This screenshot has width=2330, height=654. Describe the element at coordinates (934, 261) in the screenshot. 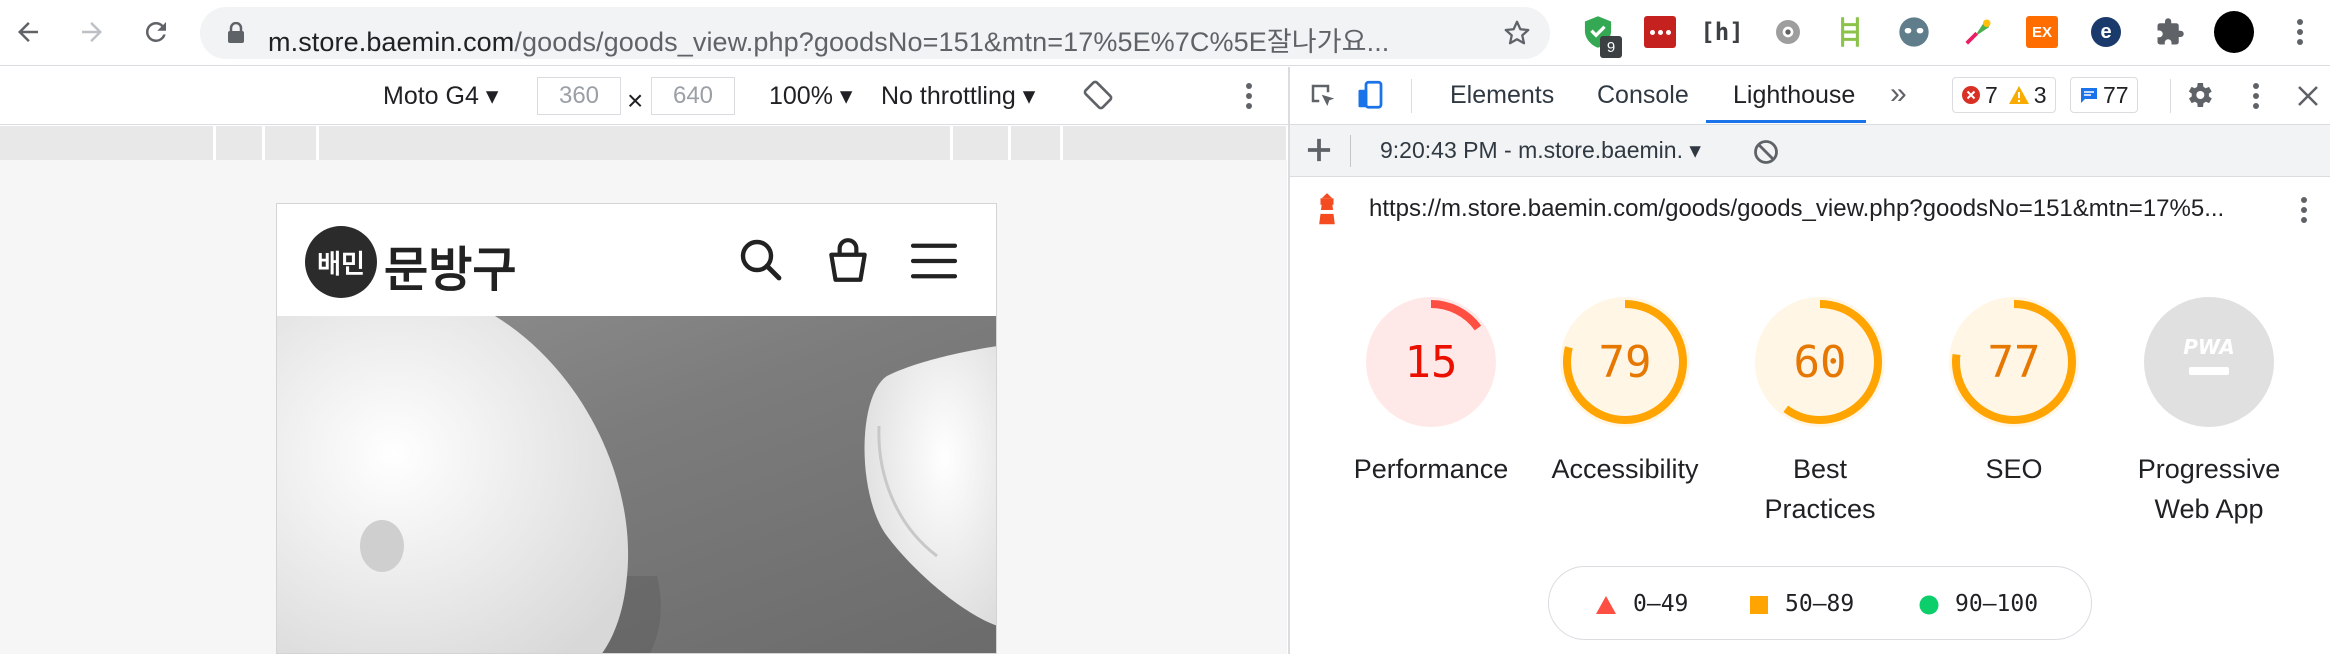

I see `hamburger-menu-icon` at that location.